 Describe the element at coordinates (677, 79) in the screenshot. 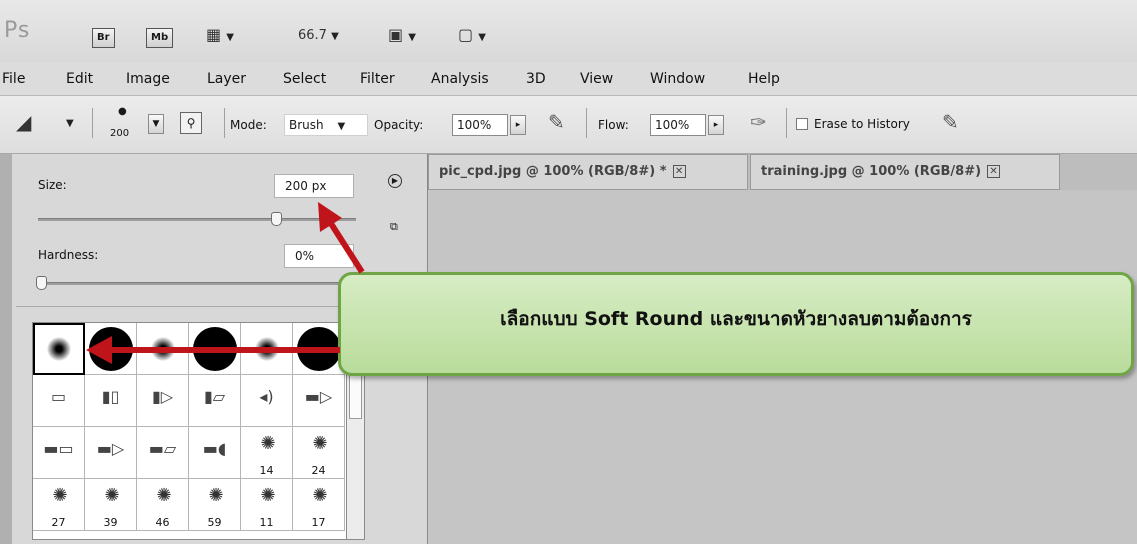

I see `menu-window: Window` at that location.